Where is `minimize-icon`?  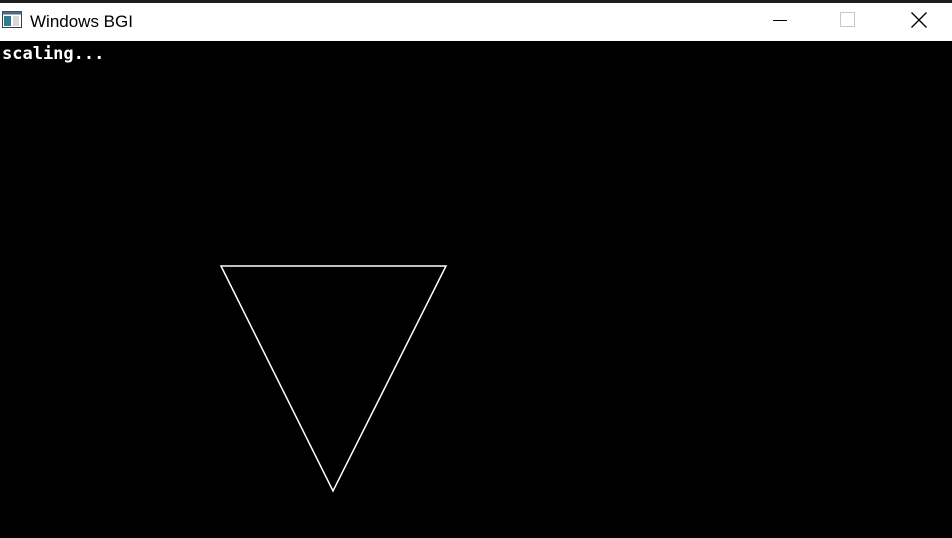 minimize-icon is located at coordinates (780, 22).